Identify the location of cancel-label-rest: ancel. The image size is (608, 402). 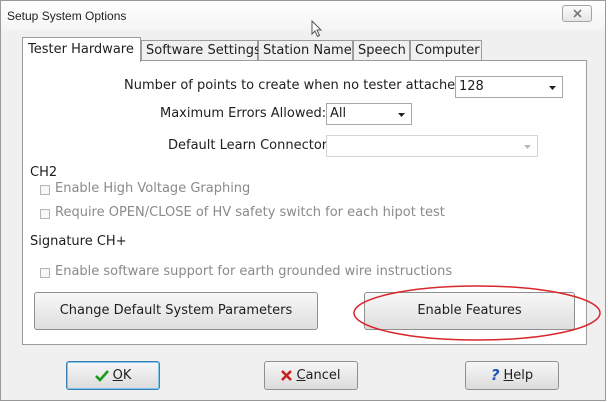
(323, 375).